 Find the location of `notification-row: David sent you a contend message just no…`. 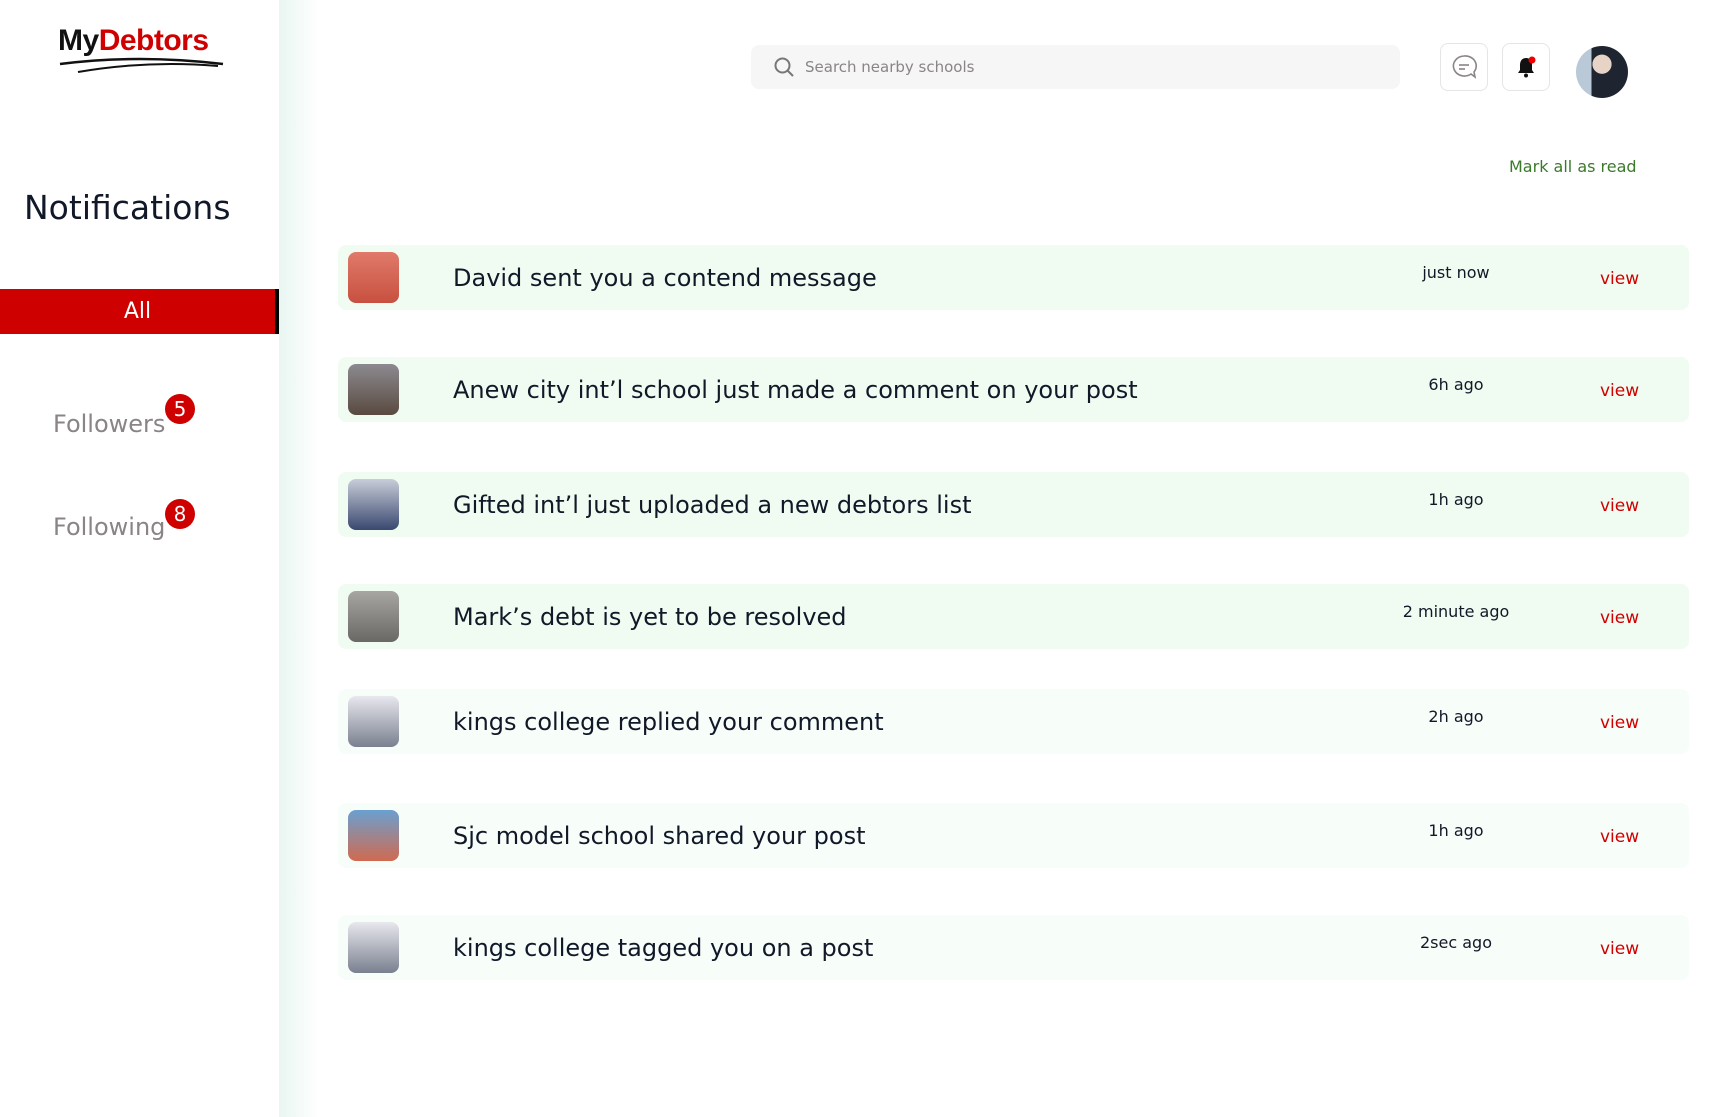

notification-row: David sent you a contend message just no… is located at coordinates (1013, 277).